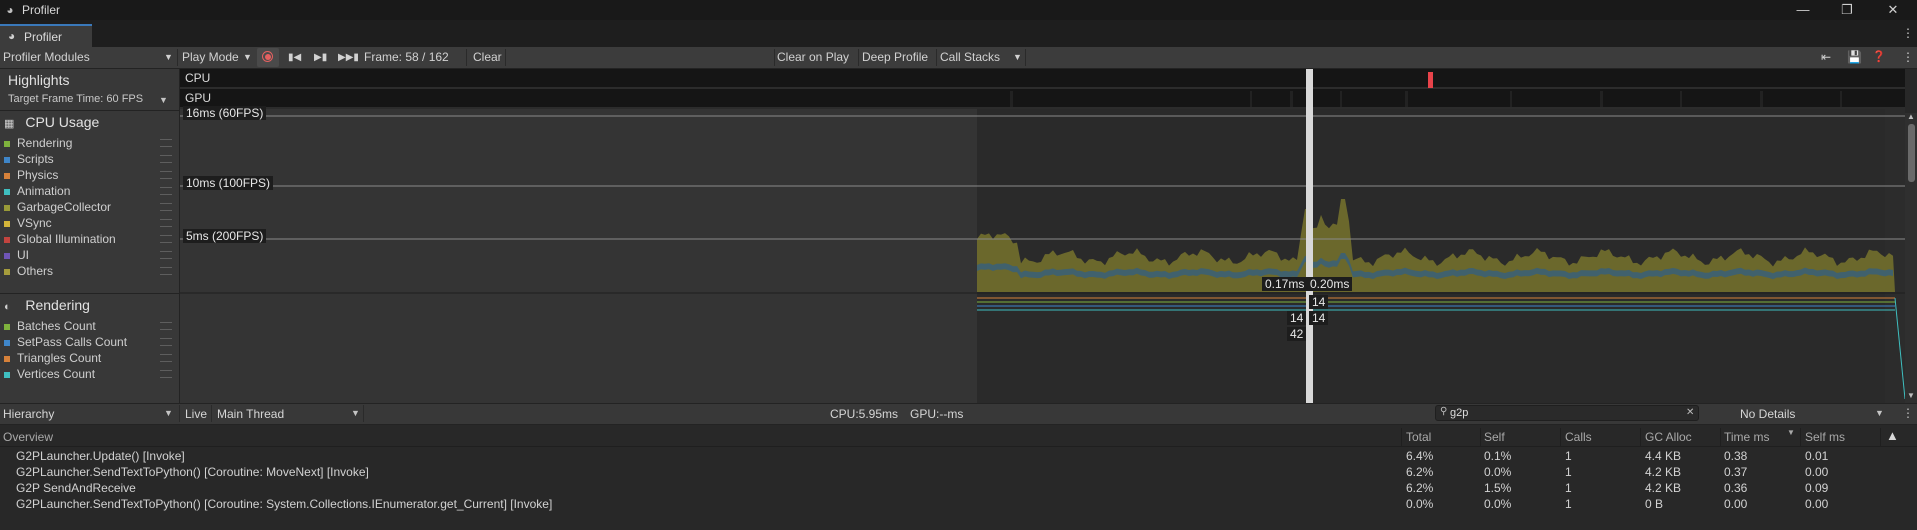 This screenshot has height=530, width=1917. Describe the element at coordinates (89, 223) in the screenshot. I see `cpu-legend-item: VSync` at that location.